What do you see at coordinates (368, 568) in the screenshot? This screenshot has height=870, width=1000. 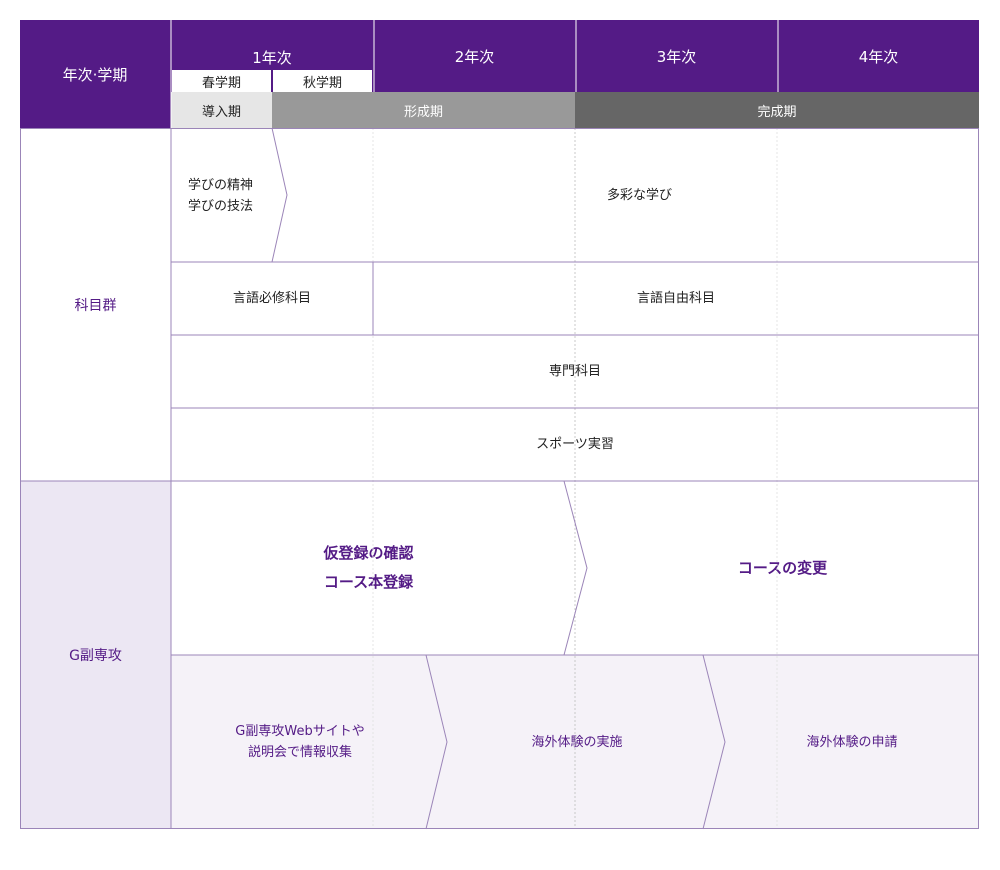 I see `provisional-registration-check: 仮登録の確認 コース本登録` at bounding box center [368, 568].